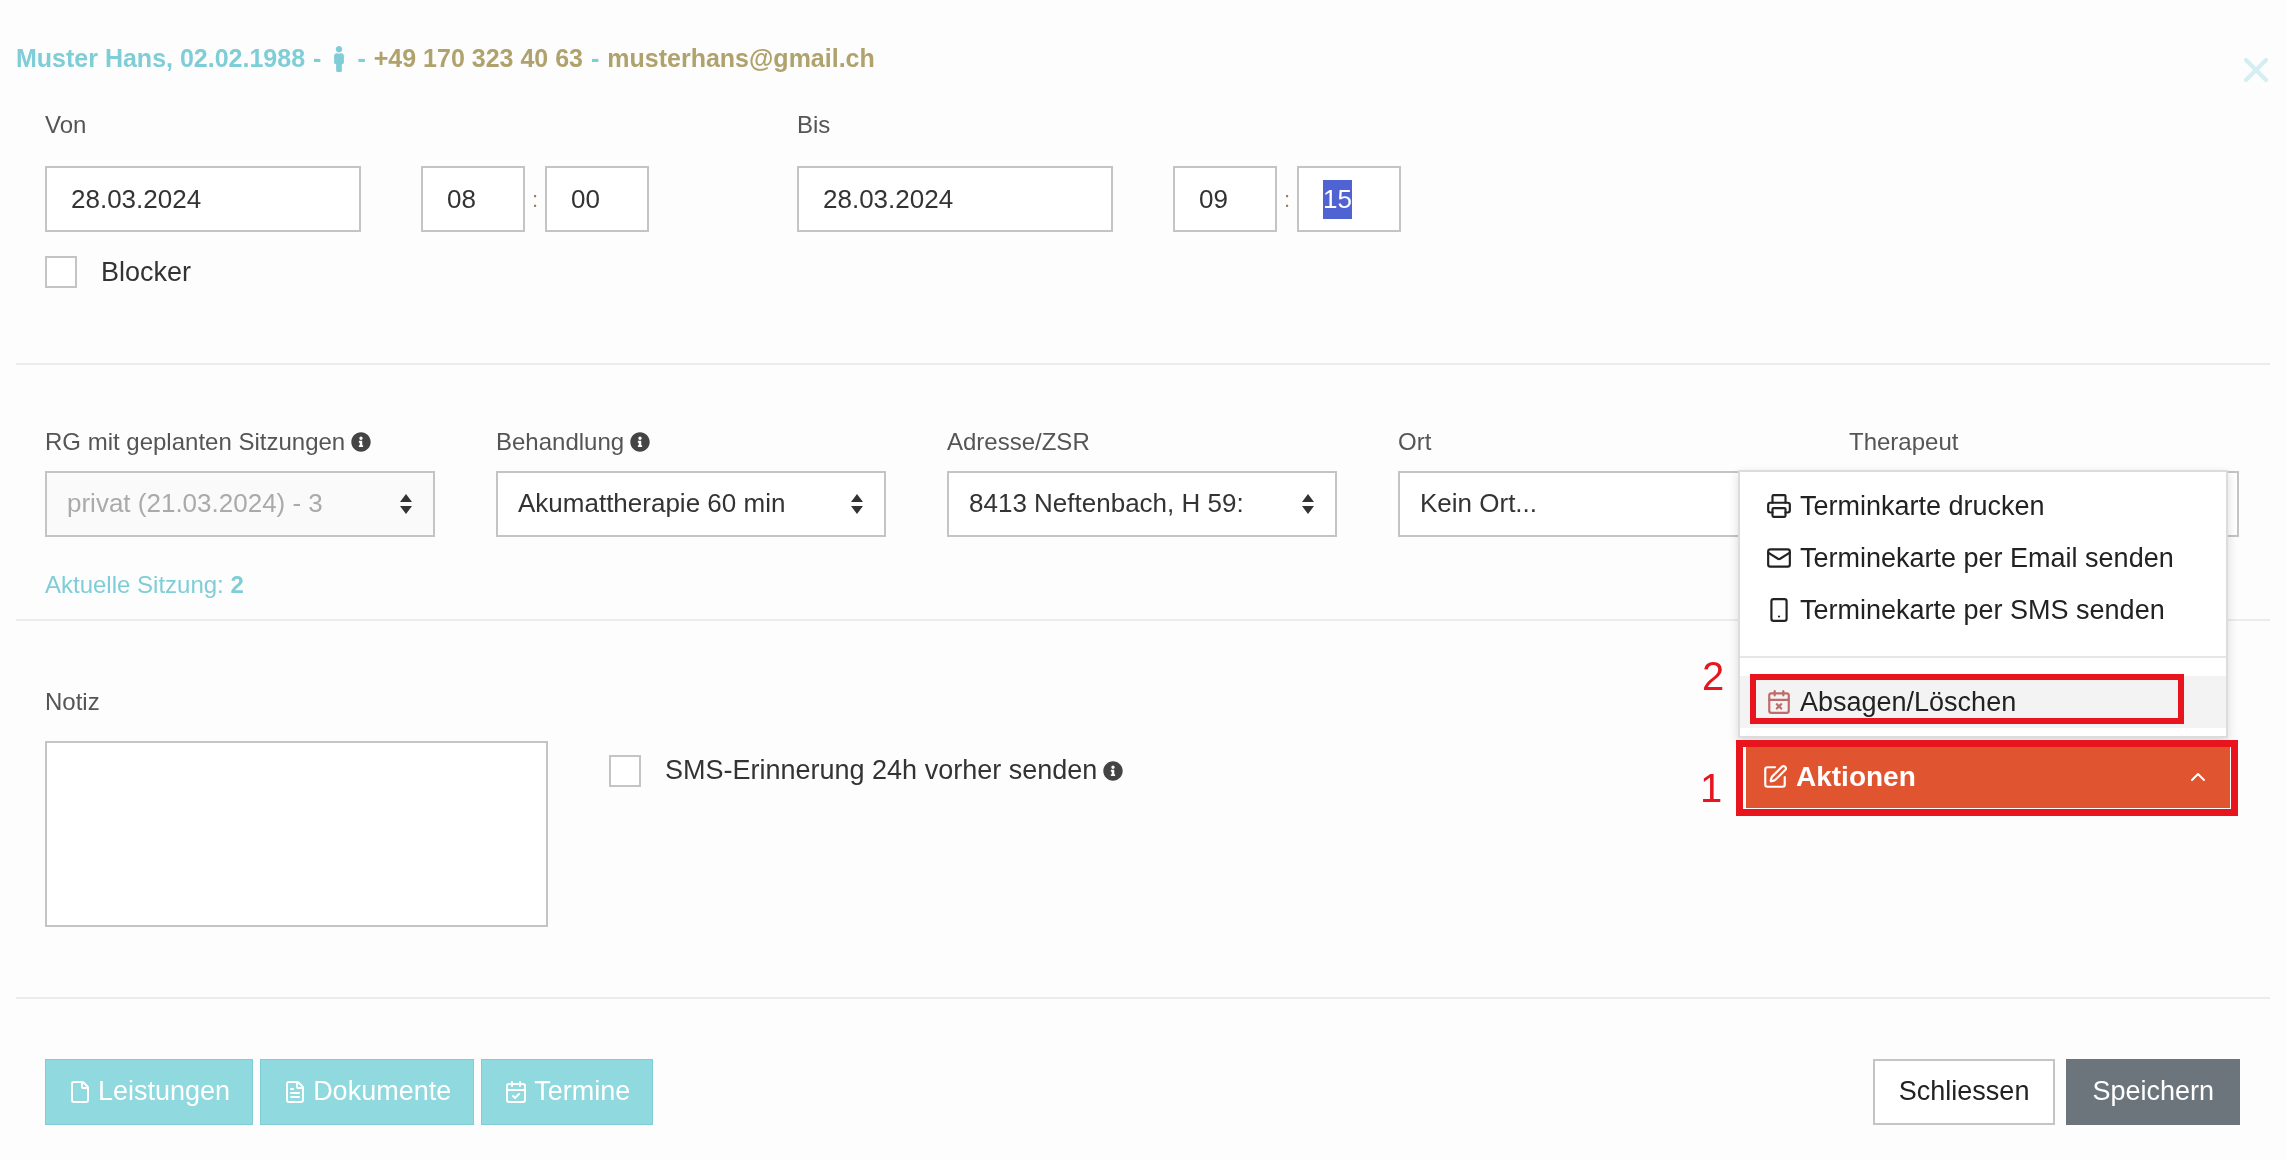  Describe the element at coordinates (1779, 702) in the screenshot. I see `calendar-x-icon` at that location.